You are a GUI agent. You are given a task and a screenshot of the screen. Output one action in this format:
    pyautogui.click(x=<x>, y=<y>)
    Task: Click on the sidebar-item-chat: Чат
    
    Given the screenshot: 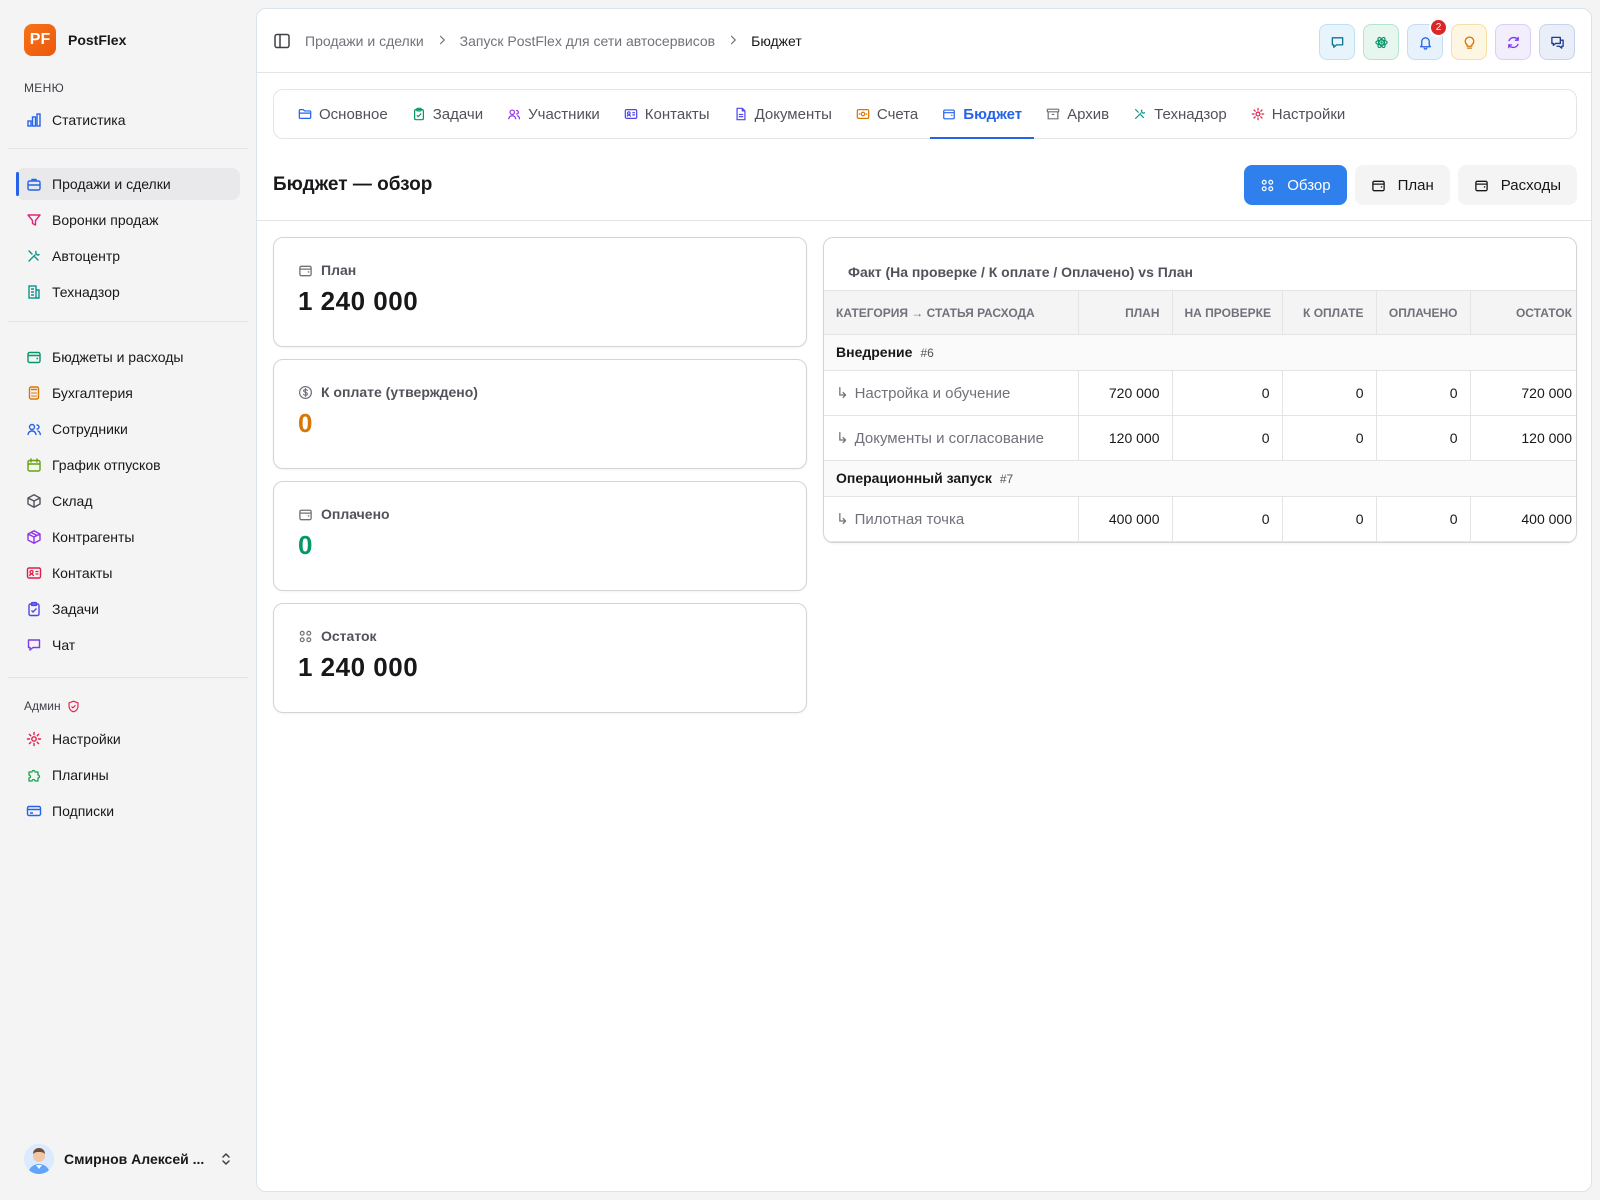 What is the action you would take?
    pyautogui.click(x=128, y=645)
    